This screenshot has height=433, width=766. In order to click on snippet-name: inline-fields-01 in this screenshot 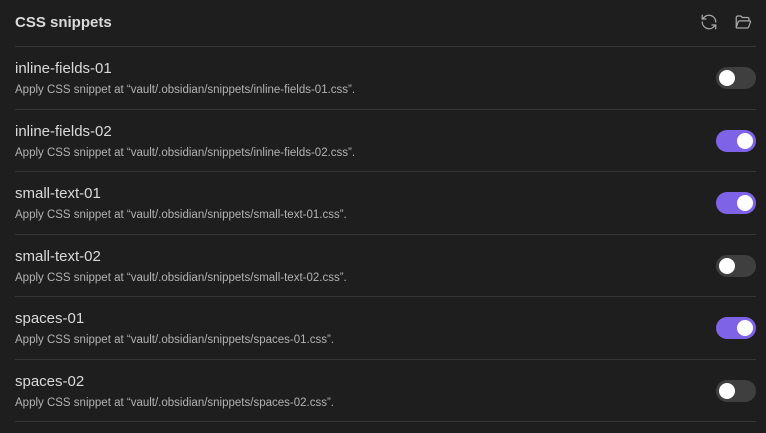, I will do `click(63, 68)`.